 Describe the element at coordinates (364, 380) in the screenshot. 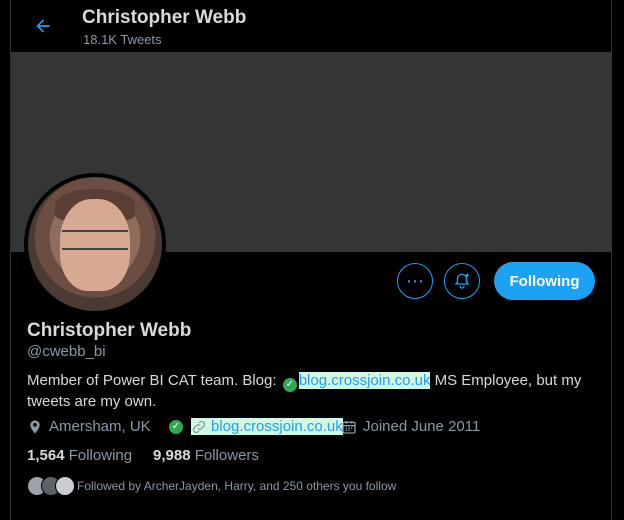

I see `bio-link: blog.crossjoin.co.uk` at that location.